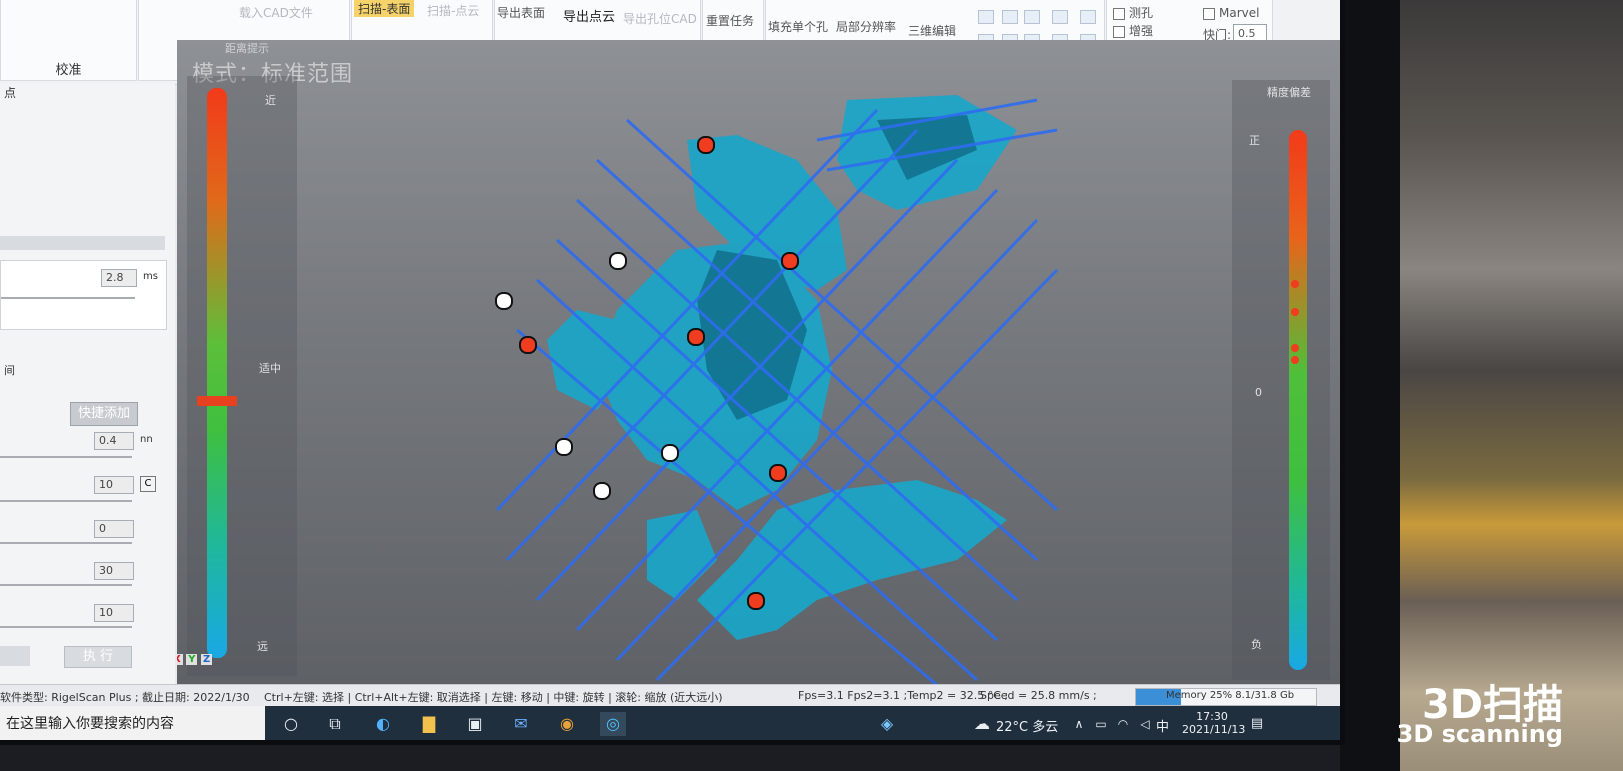 The width and height of the screenshot is (1623, 771). Describe the element at coordinates (453, 10) in the screenshot. I see `scan-point-cloud-button: 扫描-点云` at that location.